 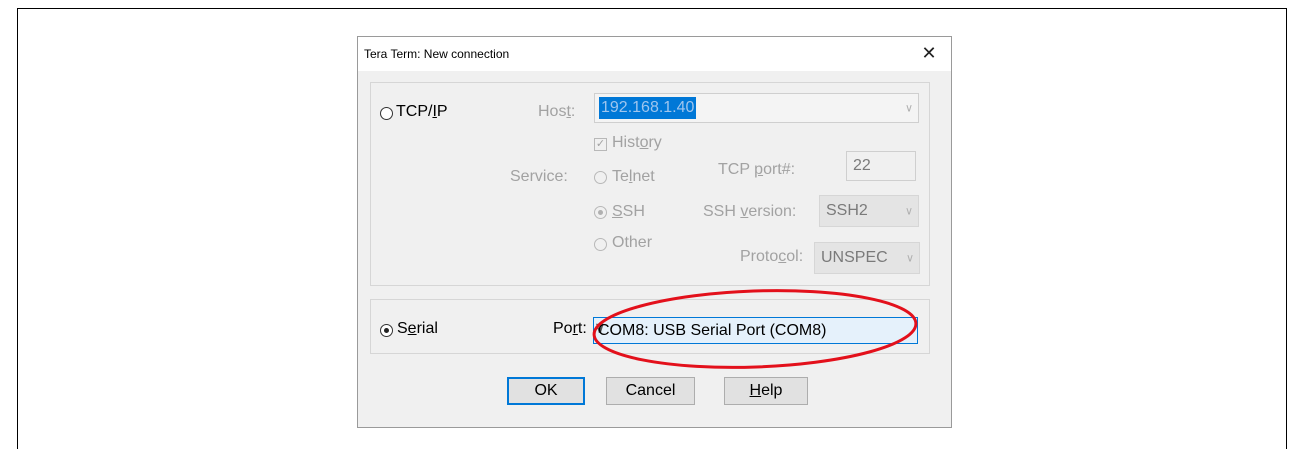 I want to click on telnet-radio, so click(x=600, y=177).